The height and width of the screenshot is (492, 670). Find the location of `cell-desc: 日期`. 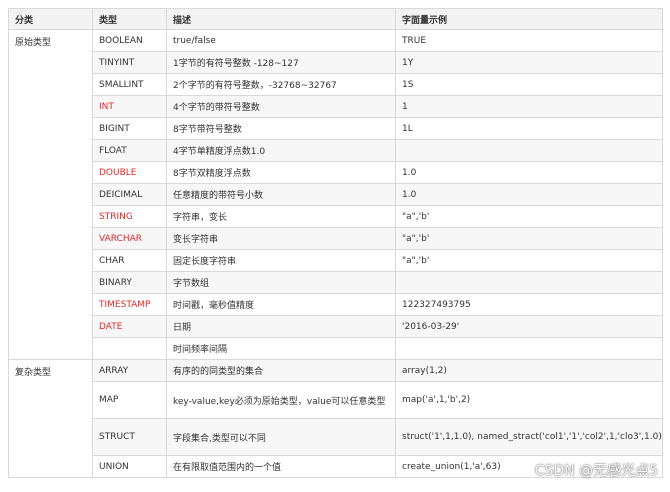

cell-desc: 日期 is located at coordinates (281, 326).